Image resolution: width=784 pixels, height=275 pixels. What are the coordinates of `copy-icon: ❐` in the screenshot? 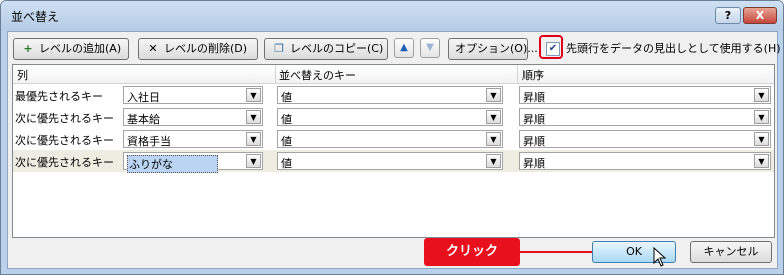 It's located at (279, 48).